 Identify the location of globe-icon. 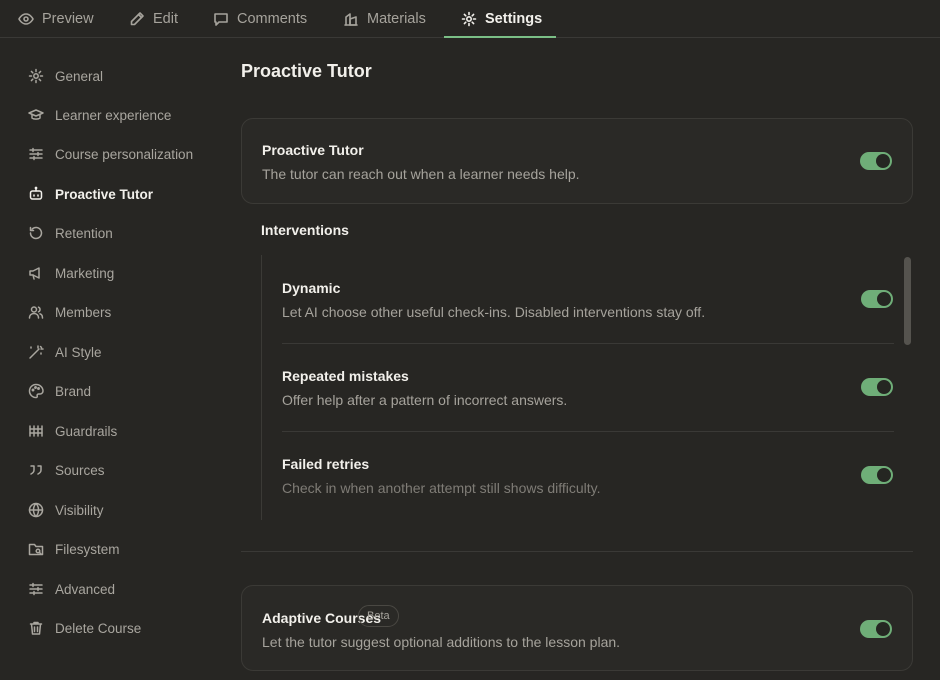
(36, 510).